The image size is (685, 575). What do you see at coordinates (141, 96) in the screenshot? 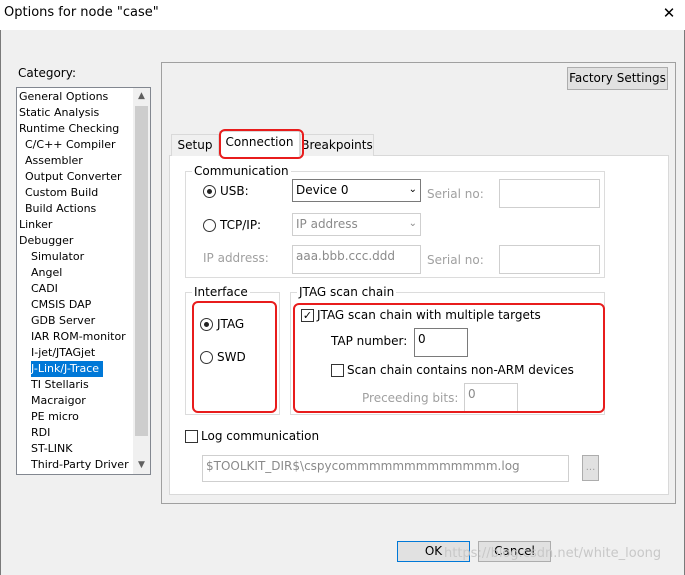
I see `scroll-up-icon: ▲` at bounding box center [141, 96].